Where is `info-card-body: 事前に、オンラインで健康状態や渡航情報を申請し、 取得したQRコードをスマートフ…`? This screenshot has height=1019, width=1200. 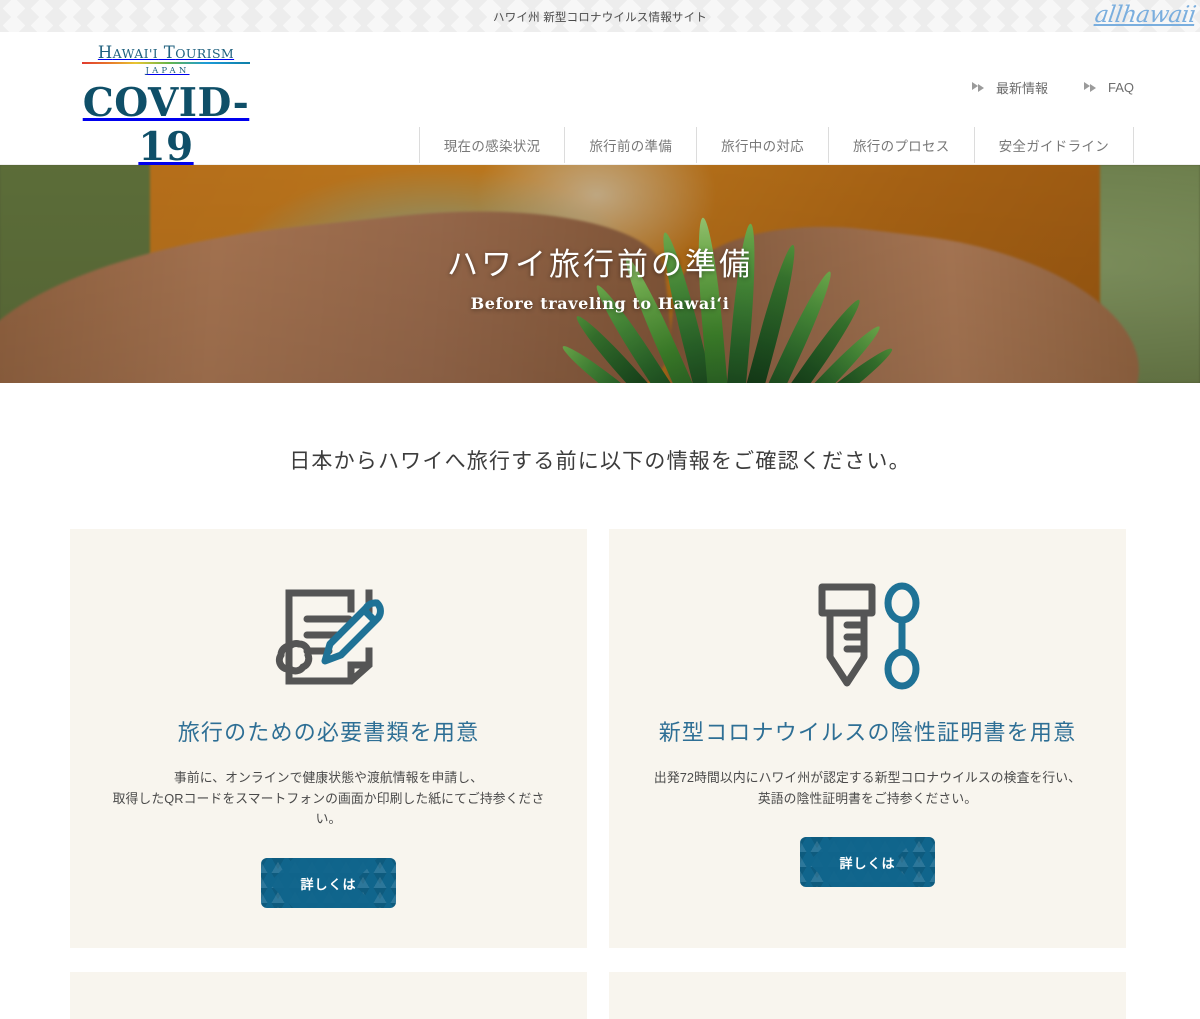
info-card-body: 事前に、オンラインで健康状態や渡航情報を申請し、 取得したQRコードをスマートフ… is located at coordinates (328, 799).